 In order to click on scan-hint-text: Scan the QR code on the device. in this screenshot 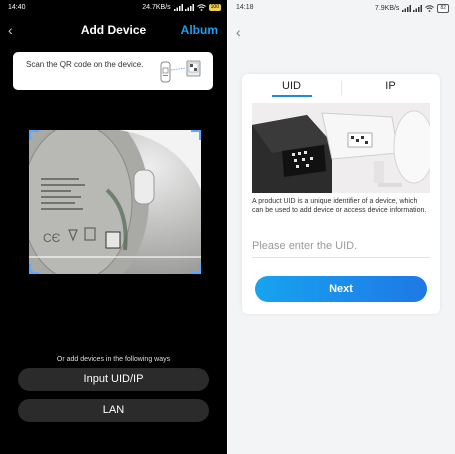, I will do `click(85, 64)`.